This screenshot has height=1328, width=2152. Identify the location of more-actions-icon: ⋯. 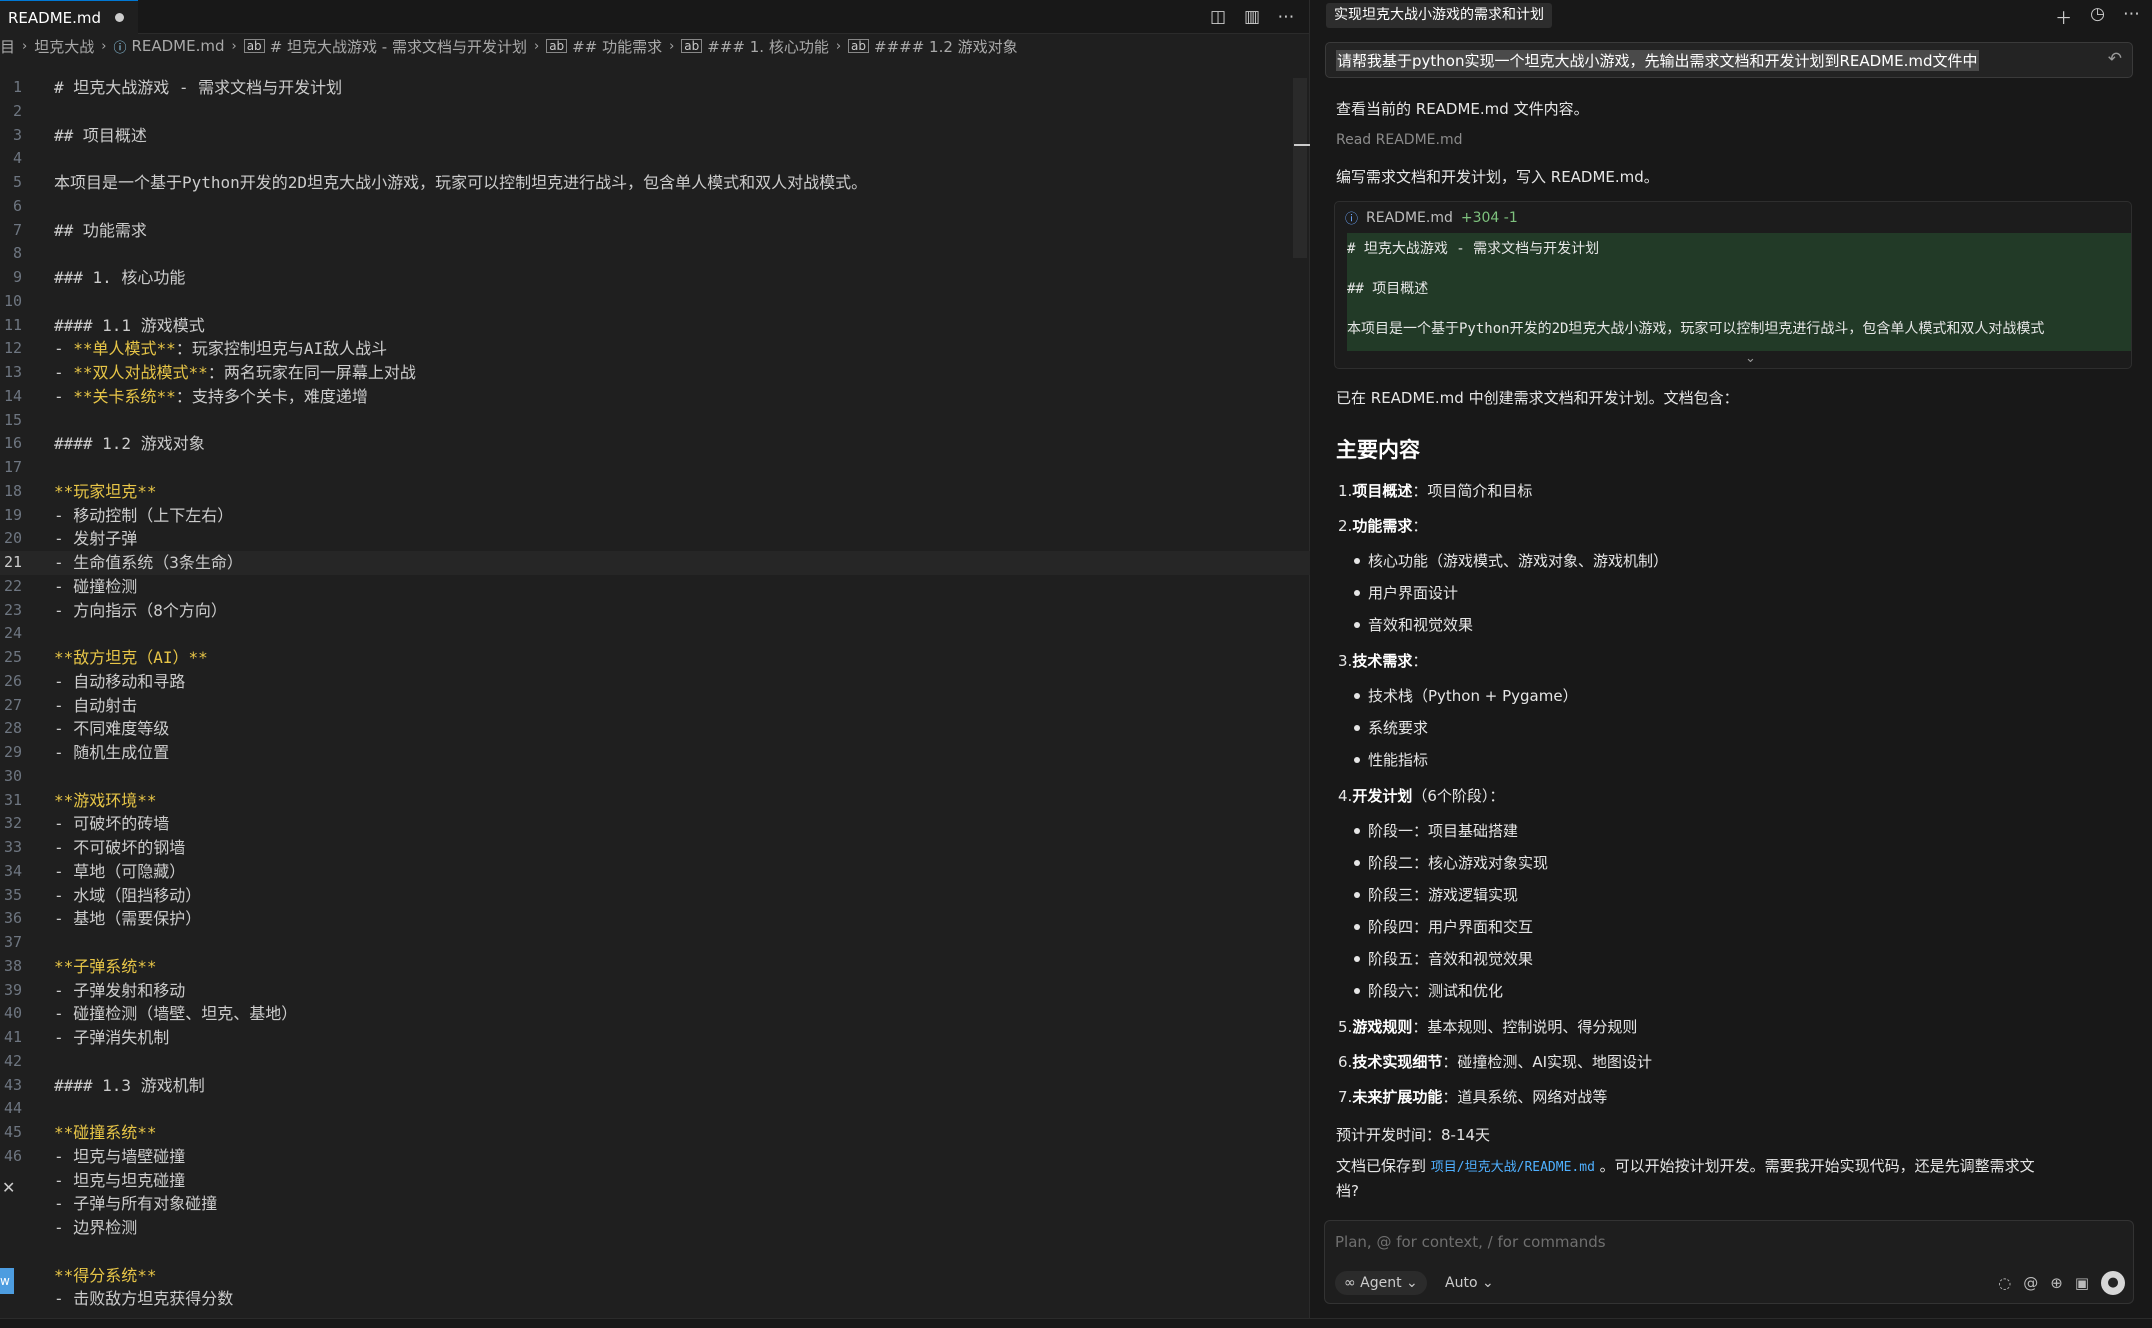
(1286, 17).